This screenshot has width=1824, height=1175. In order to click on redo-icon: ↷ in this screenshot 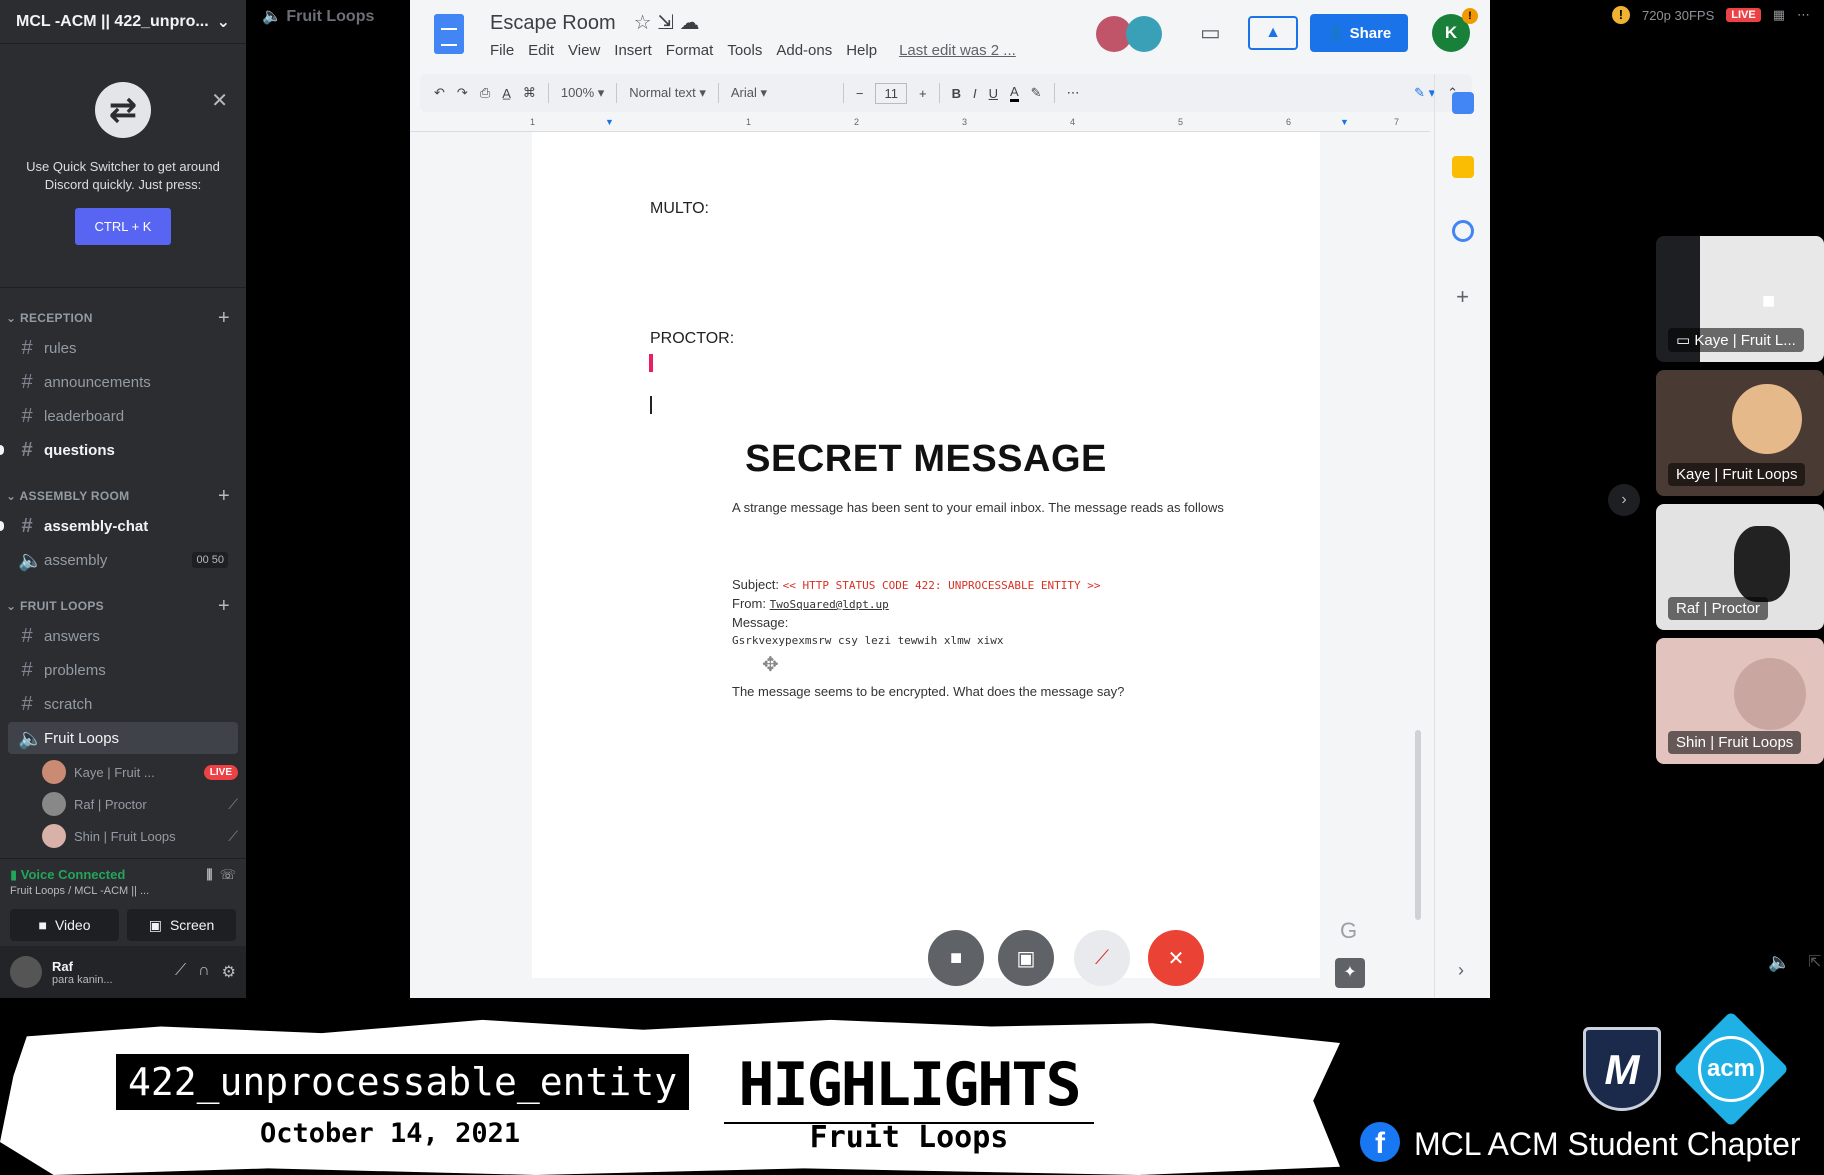, I will do `click(462, 93)`.